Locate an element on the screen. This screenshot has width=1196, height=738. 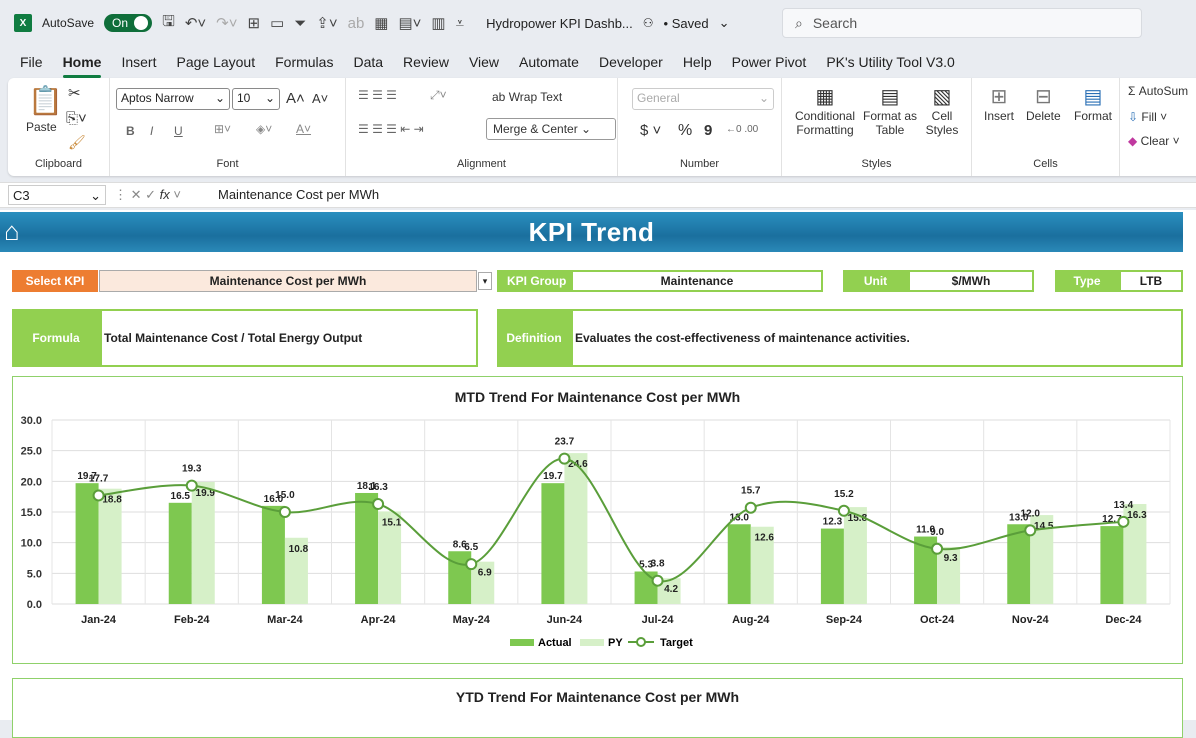
paste-button: Paste is located at coordinates (41, 127).